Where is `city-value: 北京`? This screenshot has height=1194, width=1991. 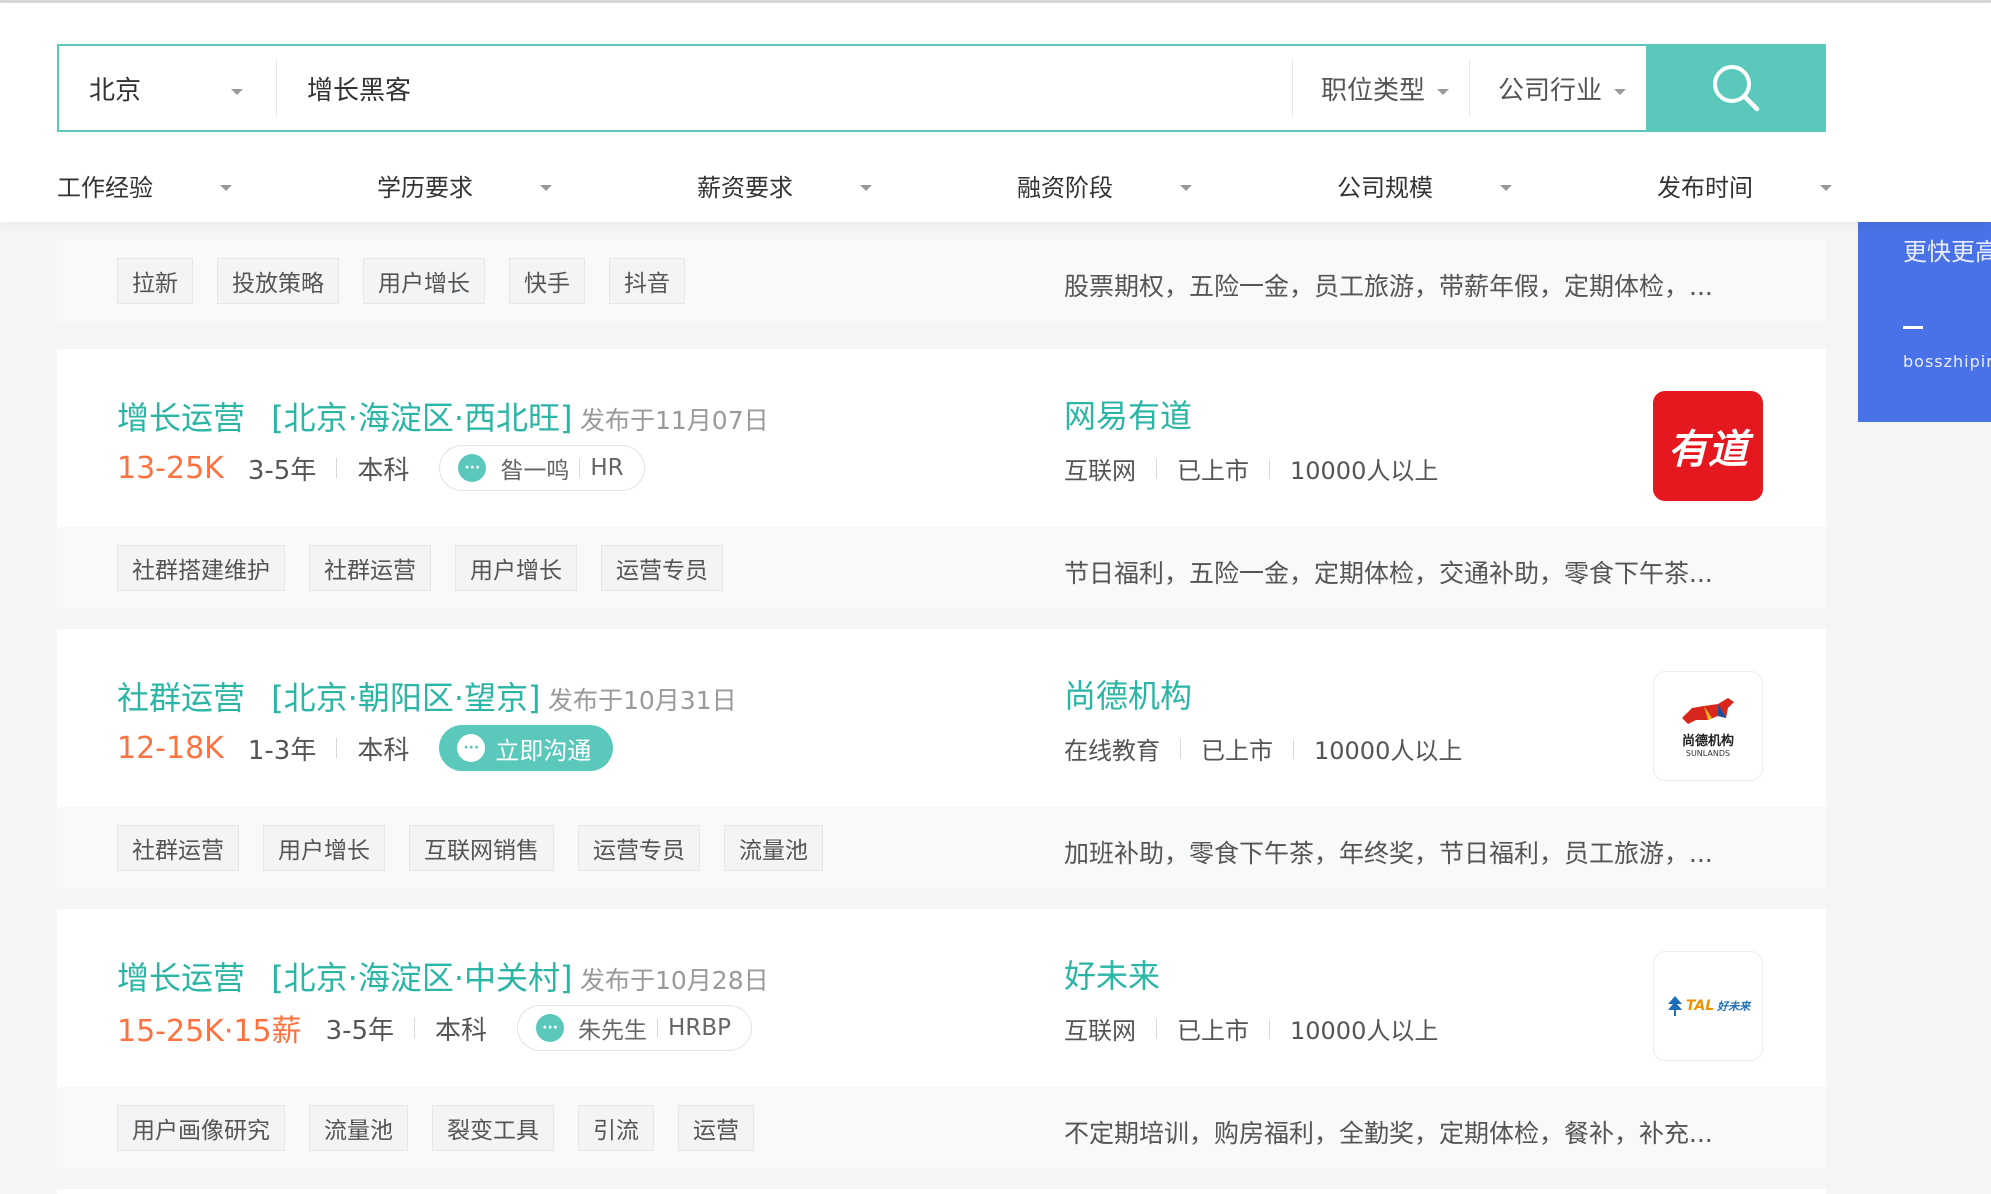 city-value: 北京 is located at coordinates (115, 90).